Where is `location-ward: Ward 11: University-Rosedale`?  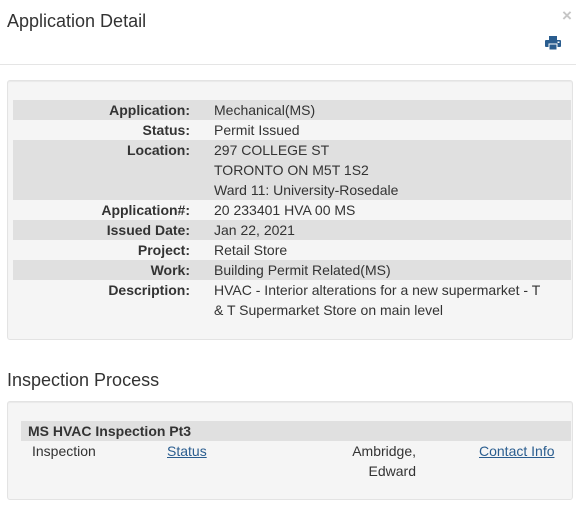
location-ward: Ward 11: University-Rosedale is located at coordinates (306, 190).